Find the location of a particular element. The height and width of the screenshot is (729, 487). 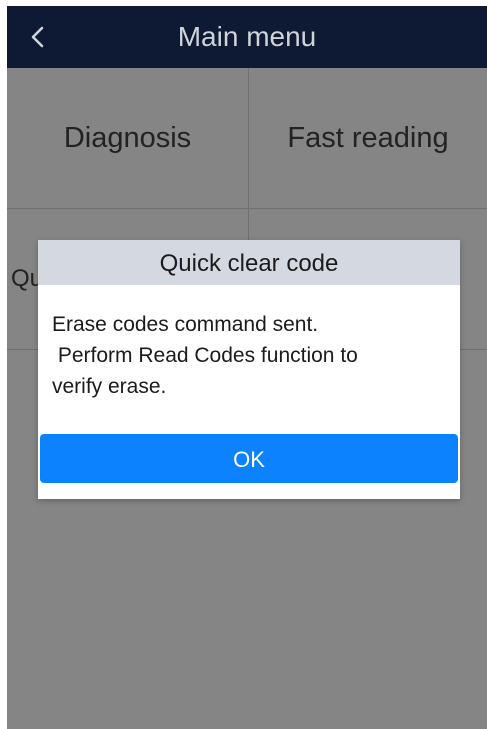

title-bar: Main menu is located at coordinates (247, 37).